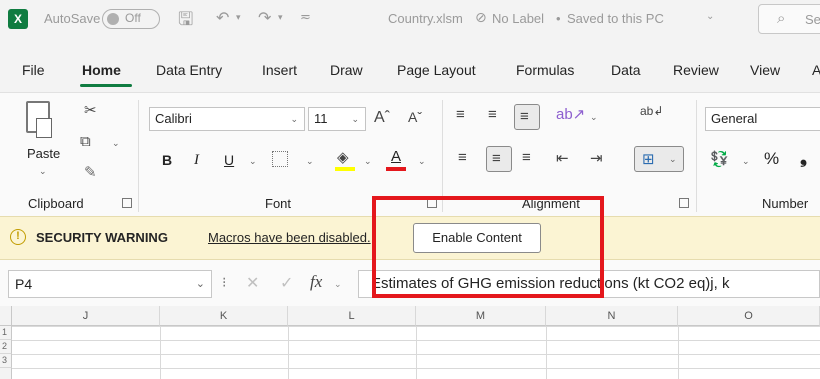 The width and height of the screenshot is (820, 379). Describe the element at coordinates (596, 158) in the screenshot. I see `increase-indent-icon: ⇥` at that location.